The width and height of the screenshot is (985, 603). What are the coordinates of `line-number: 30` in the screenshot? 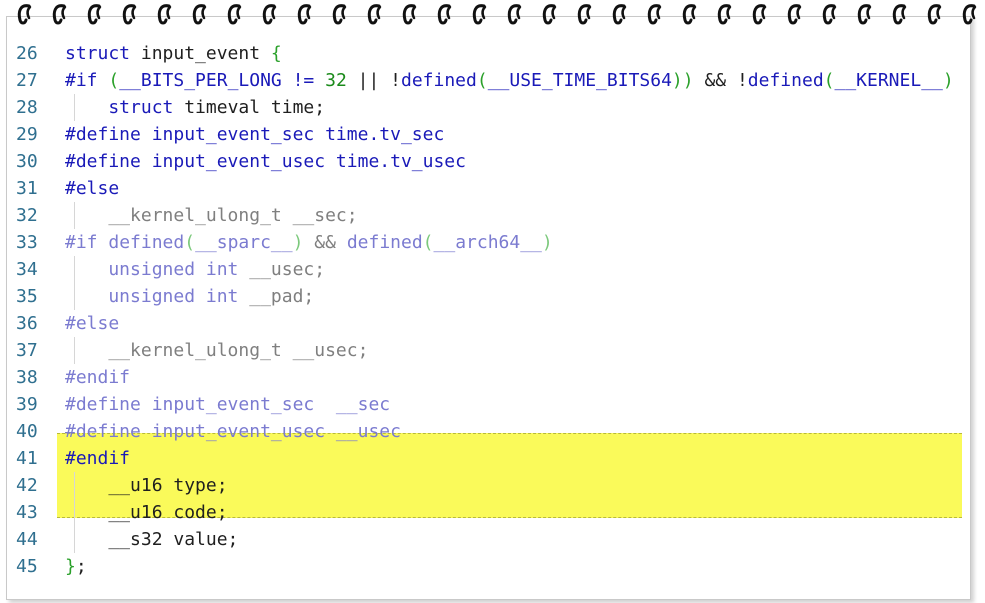 It's located at (27, 161).